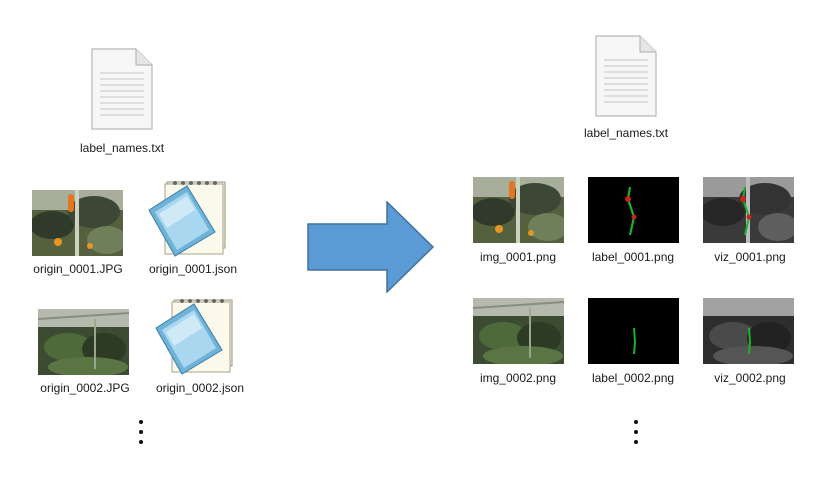 The height and width of the screenshot is (484, 827). I want to click on label-file-name: label_0001.png, so click(633, 257).